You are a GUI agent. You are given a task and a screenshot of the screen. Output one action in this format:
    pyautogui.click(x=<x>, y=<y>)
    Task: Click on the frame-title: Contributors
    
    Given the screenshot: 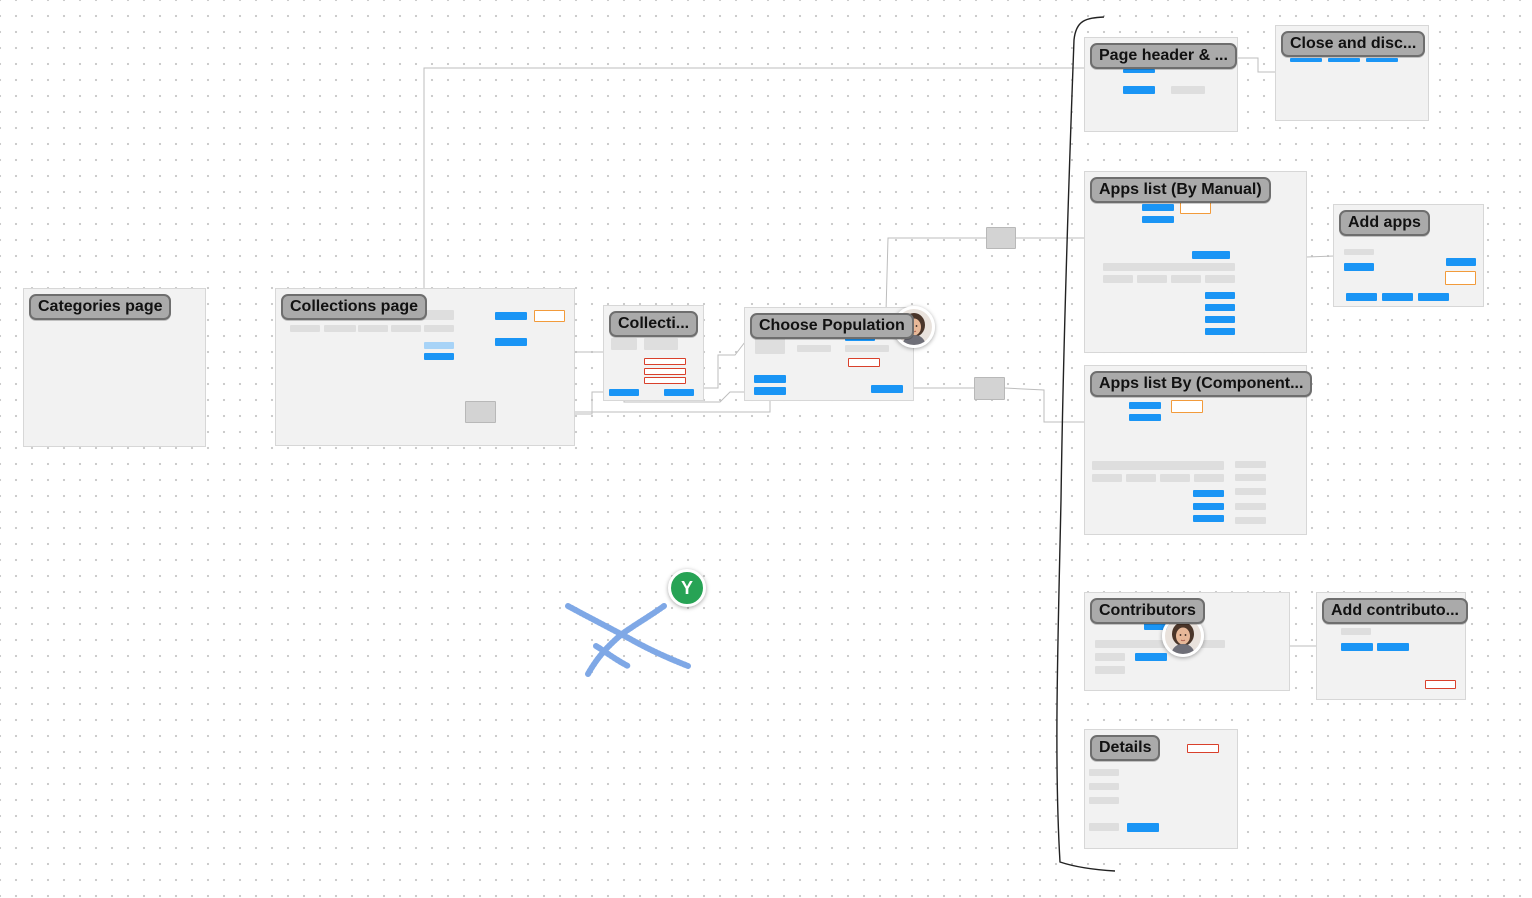 What is the action you would take?
    pyautogui.click(x=1147, y=611)
    